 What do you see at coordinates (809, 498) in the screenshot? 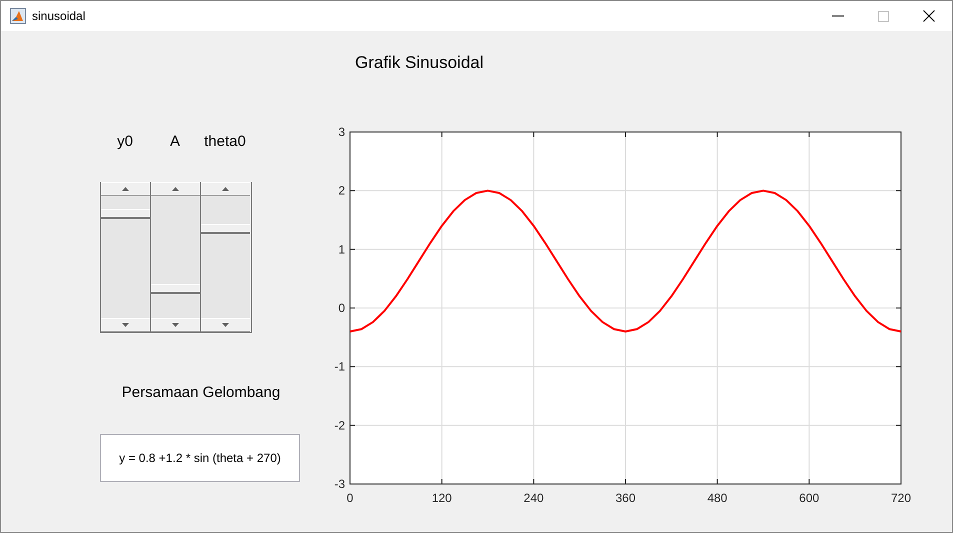
I see `x-tick-label: 600` at bounding box center [809, 498].